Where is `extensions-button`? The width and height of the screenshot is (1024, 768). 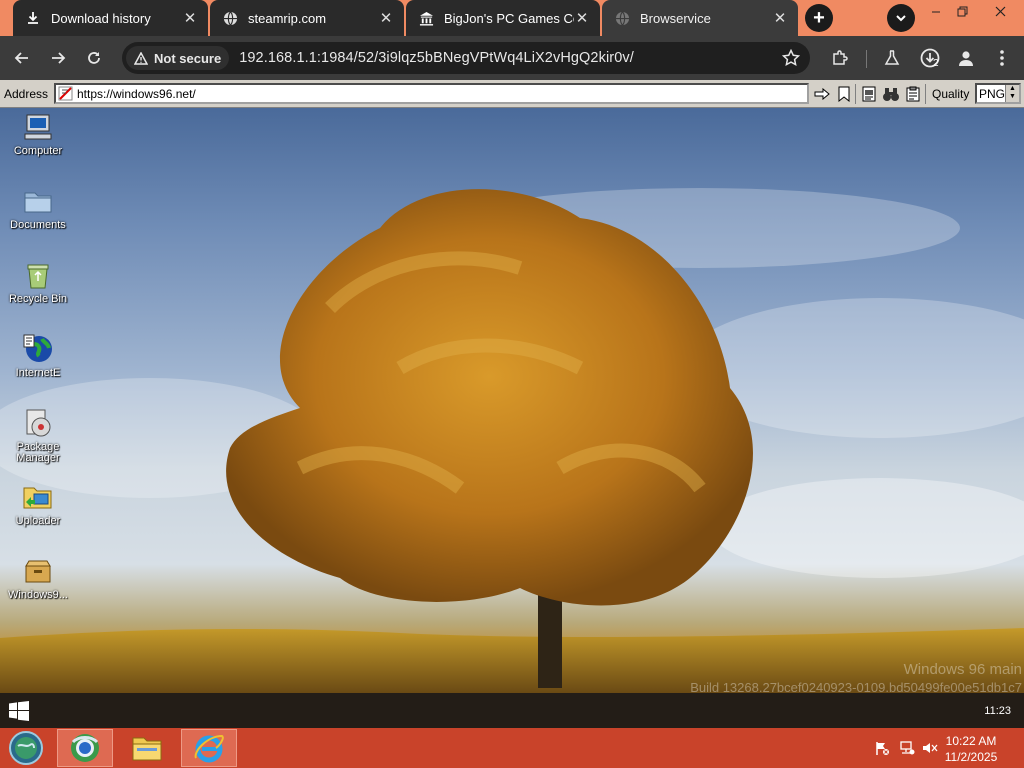
extensions-button is located at coordinates (840, 58).